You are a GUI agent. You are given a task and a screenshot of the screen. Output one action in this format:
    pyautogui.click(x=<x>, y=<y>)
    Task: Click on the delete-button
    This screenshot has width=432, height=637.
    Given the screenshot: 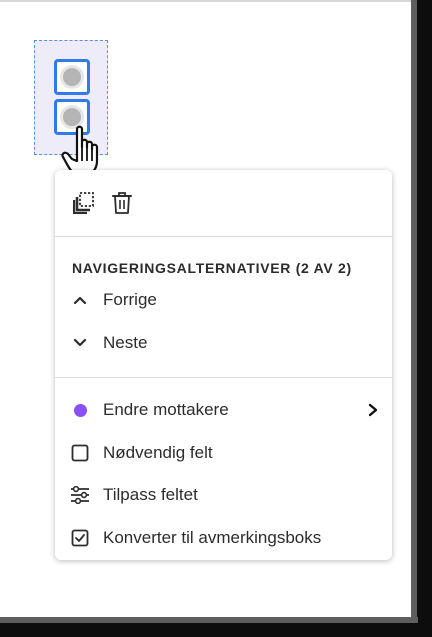 What is the action you would take?
    pyautogui.click(x=122, y=203)
    